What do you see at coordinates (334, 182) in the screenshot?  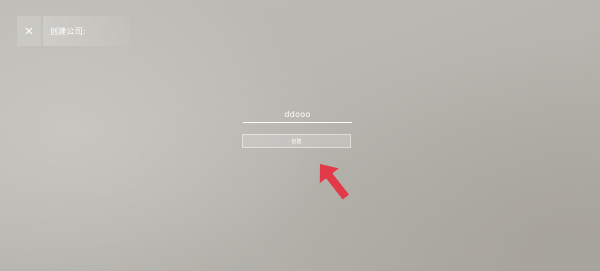 I see `arrow-pointer-icon` at bounding box center [334, 182].